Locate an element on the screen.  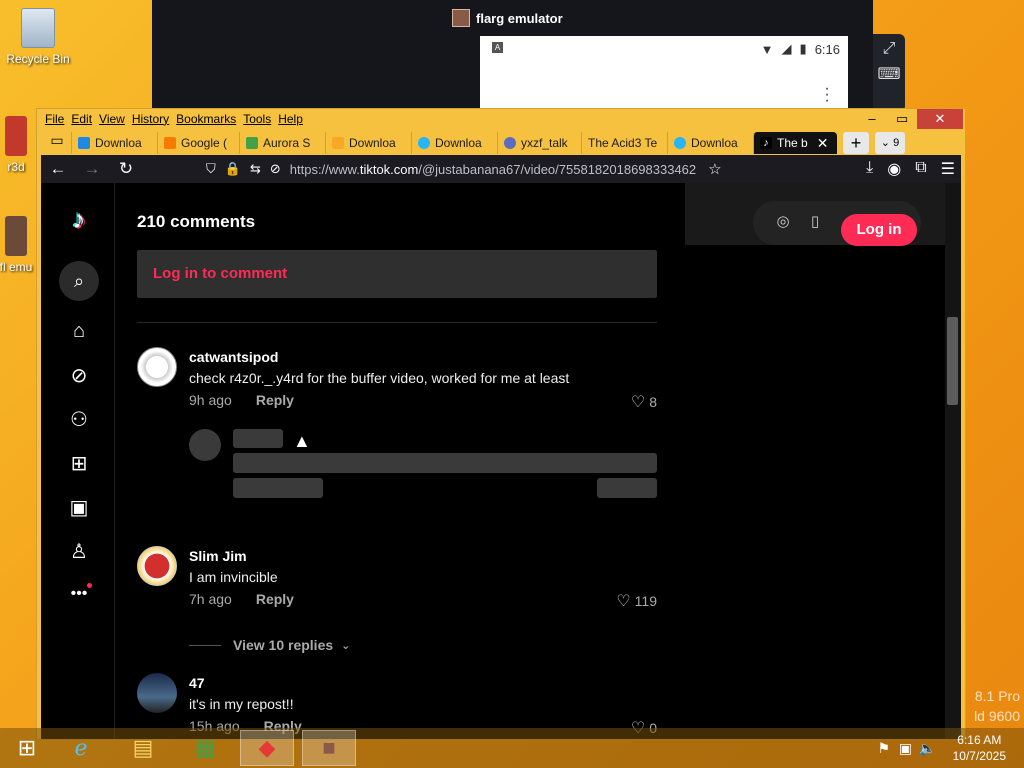
tab: The Acid3 Te is located at coordinates (624, 143).